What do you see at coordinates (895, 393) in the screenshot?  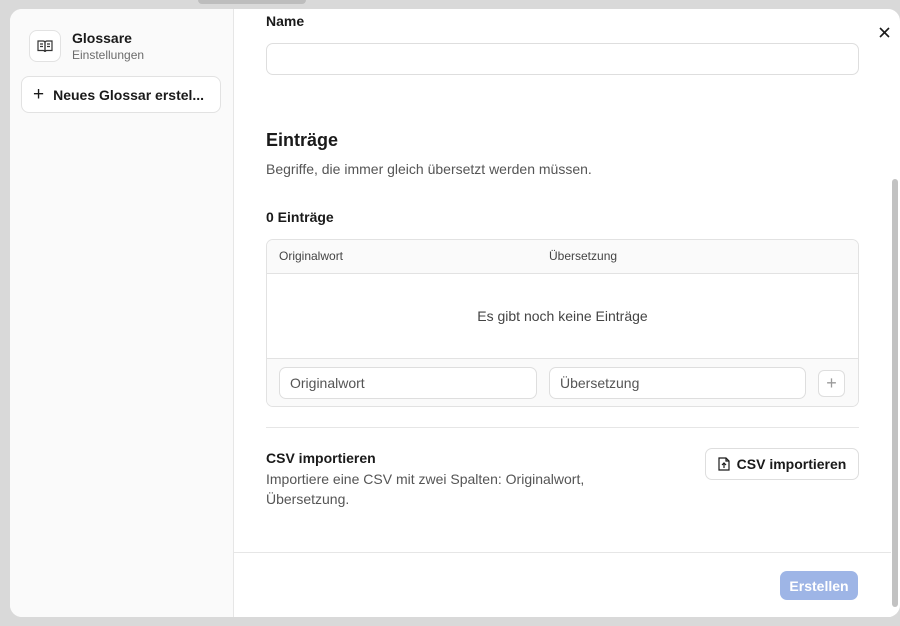 I see `scrollbar-thumb` at bounding box center [895, 393].